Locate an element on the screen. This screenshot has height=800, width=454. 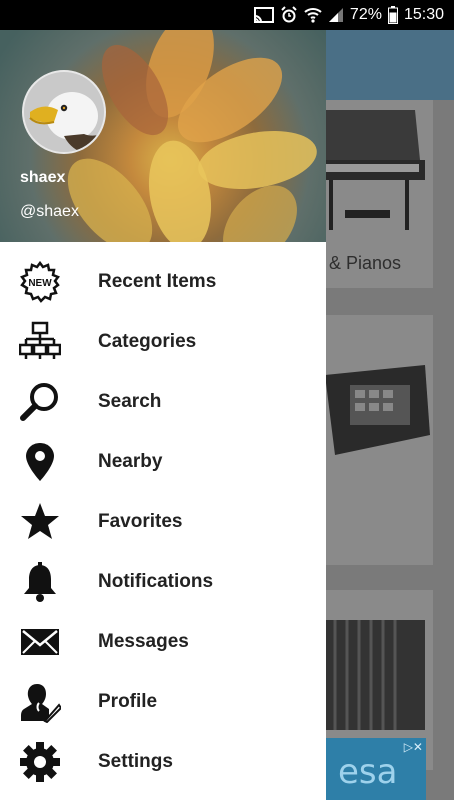
menu-item-notifications: Notifications is located at coordinates (163, 582).